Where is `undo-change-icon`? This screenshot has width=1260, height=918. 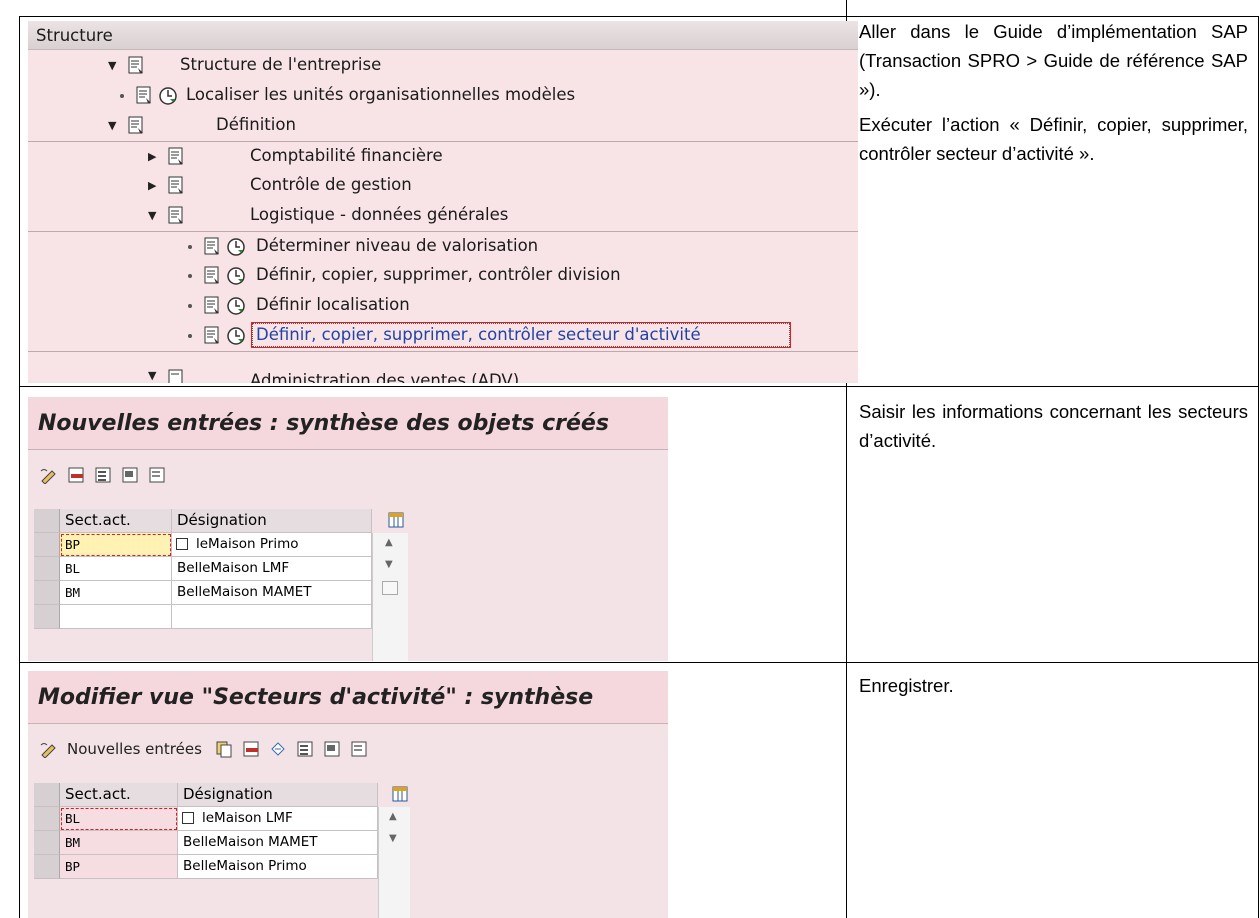
undo-change-icon is located at coordinates (278, 749).